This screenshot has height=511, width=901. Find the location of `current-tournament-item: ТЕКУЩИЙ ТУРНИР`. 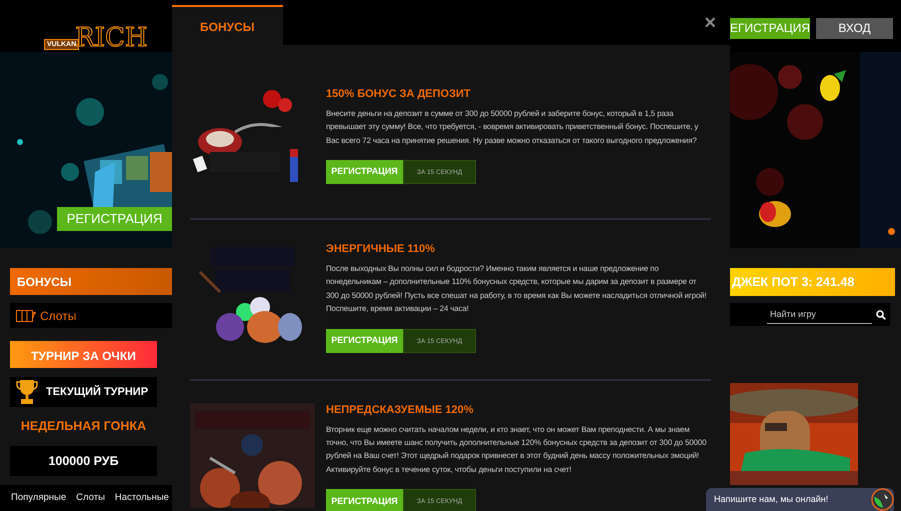

current-tournament-item: ТЕКУЩИЙ ТУРНИР is located at coordinates (83, 392).